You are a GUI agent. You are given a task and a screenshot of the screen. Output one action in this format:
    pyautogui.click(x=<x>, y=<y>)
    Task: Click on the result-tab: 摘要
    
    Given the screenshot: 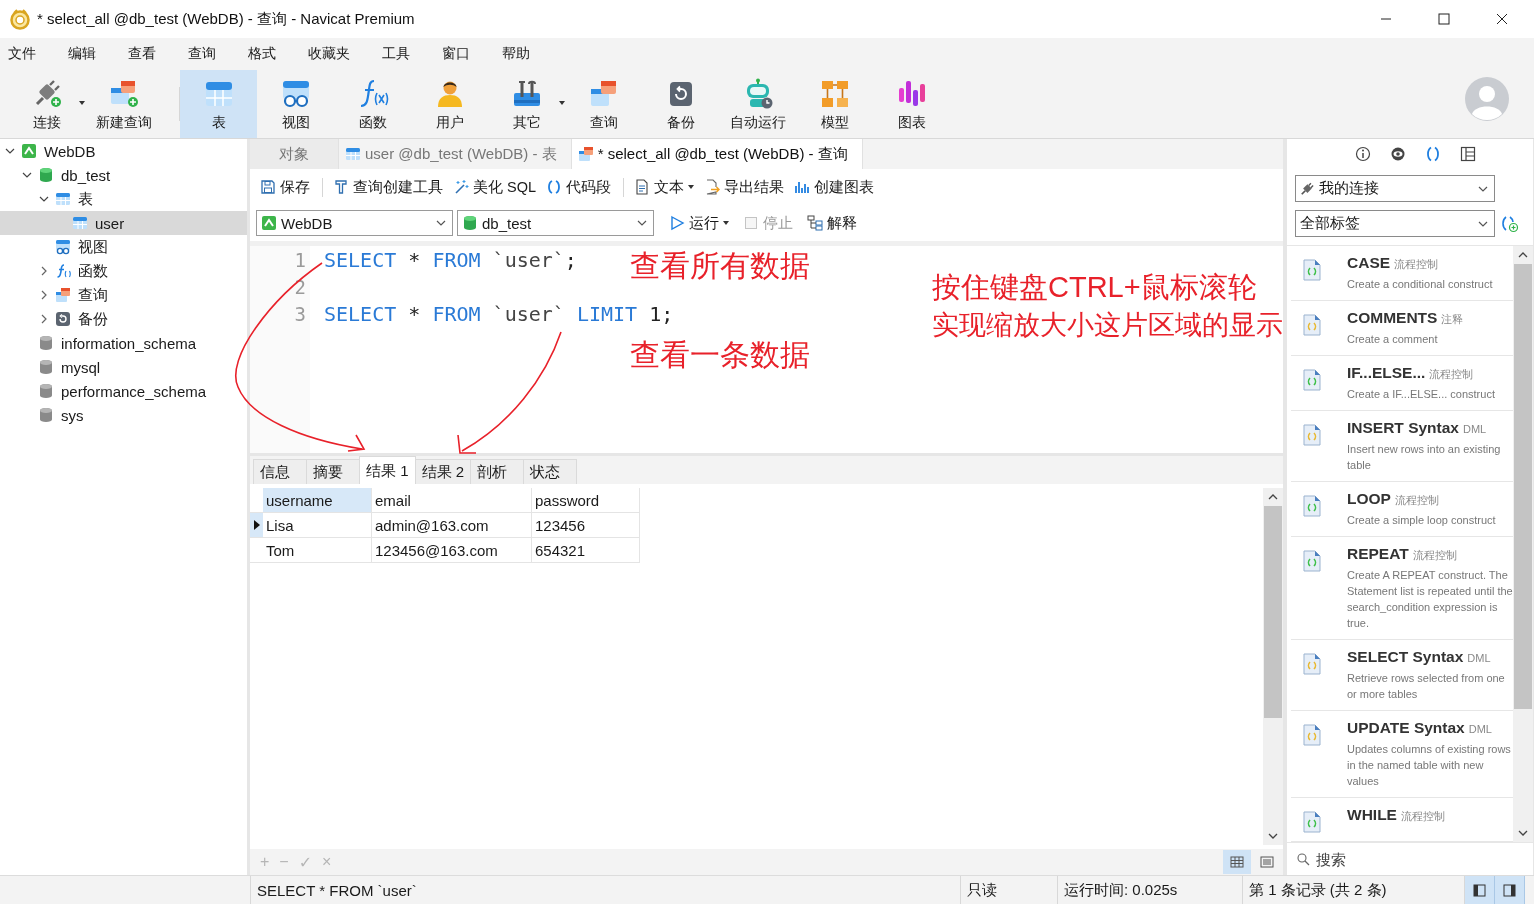 What is the action you would take?
    pyautogui.click(x=333, y=471)
    